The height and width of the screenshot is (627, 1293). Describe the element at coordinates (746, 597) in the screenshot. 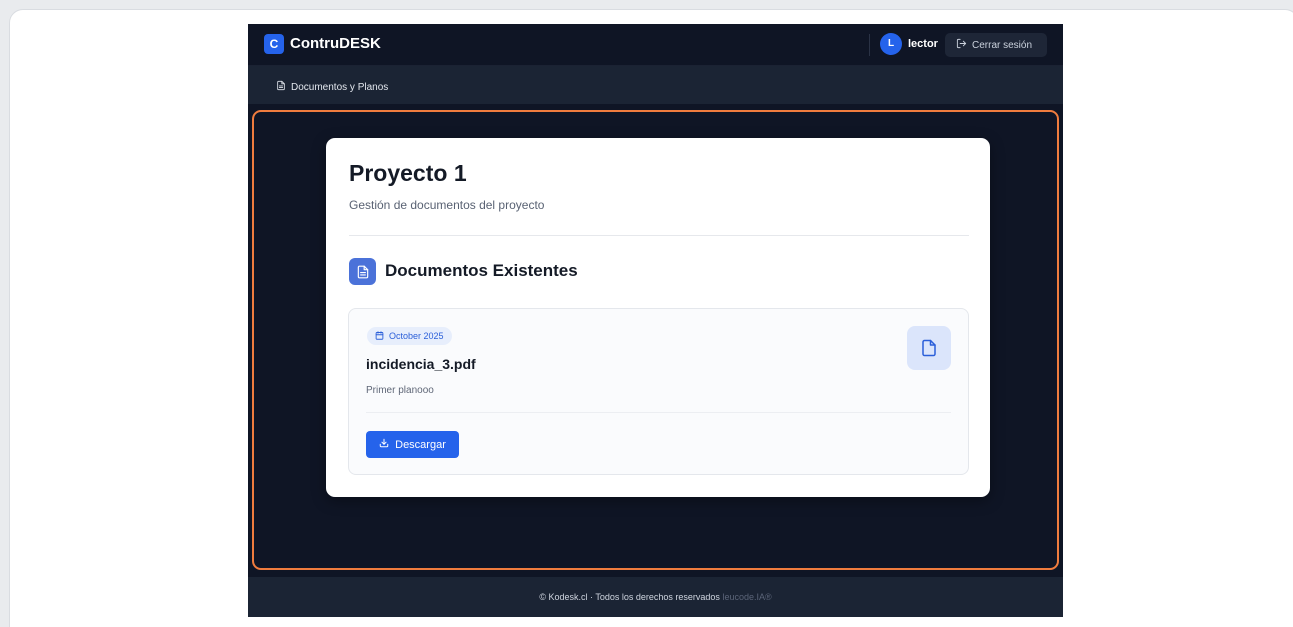

I see `footer-brand-link: leucode.IA®` at that location.